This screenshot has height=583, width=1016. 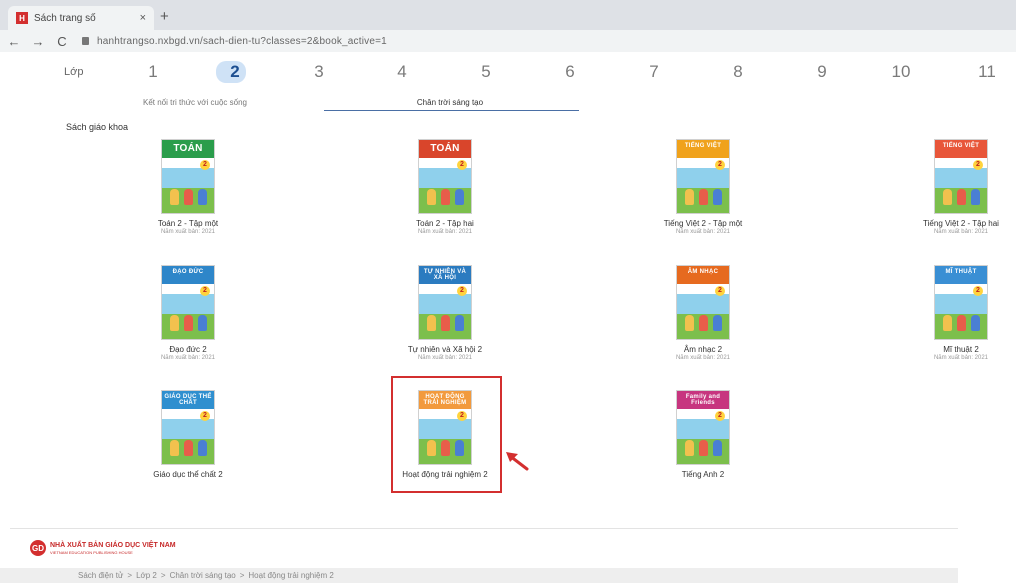 What do you see at coordinates (14, 41) in the screenshot?
I see `back-icon: ←` at bounding box center [14, 41].